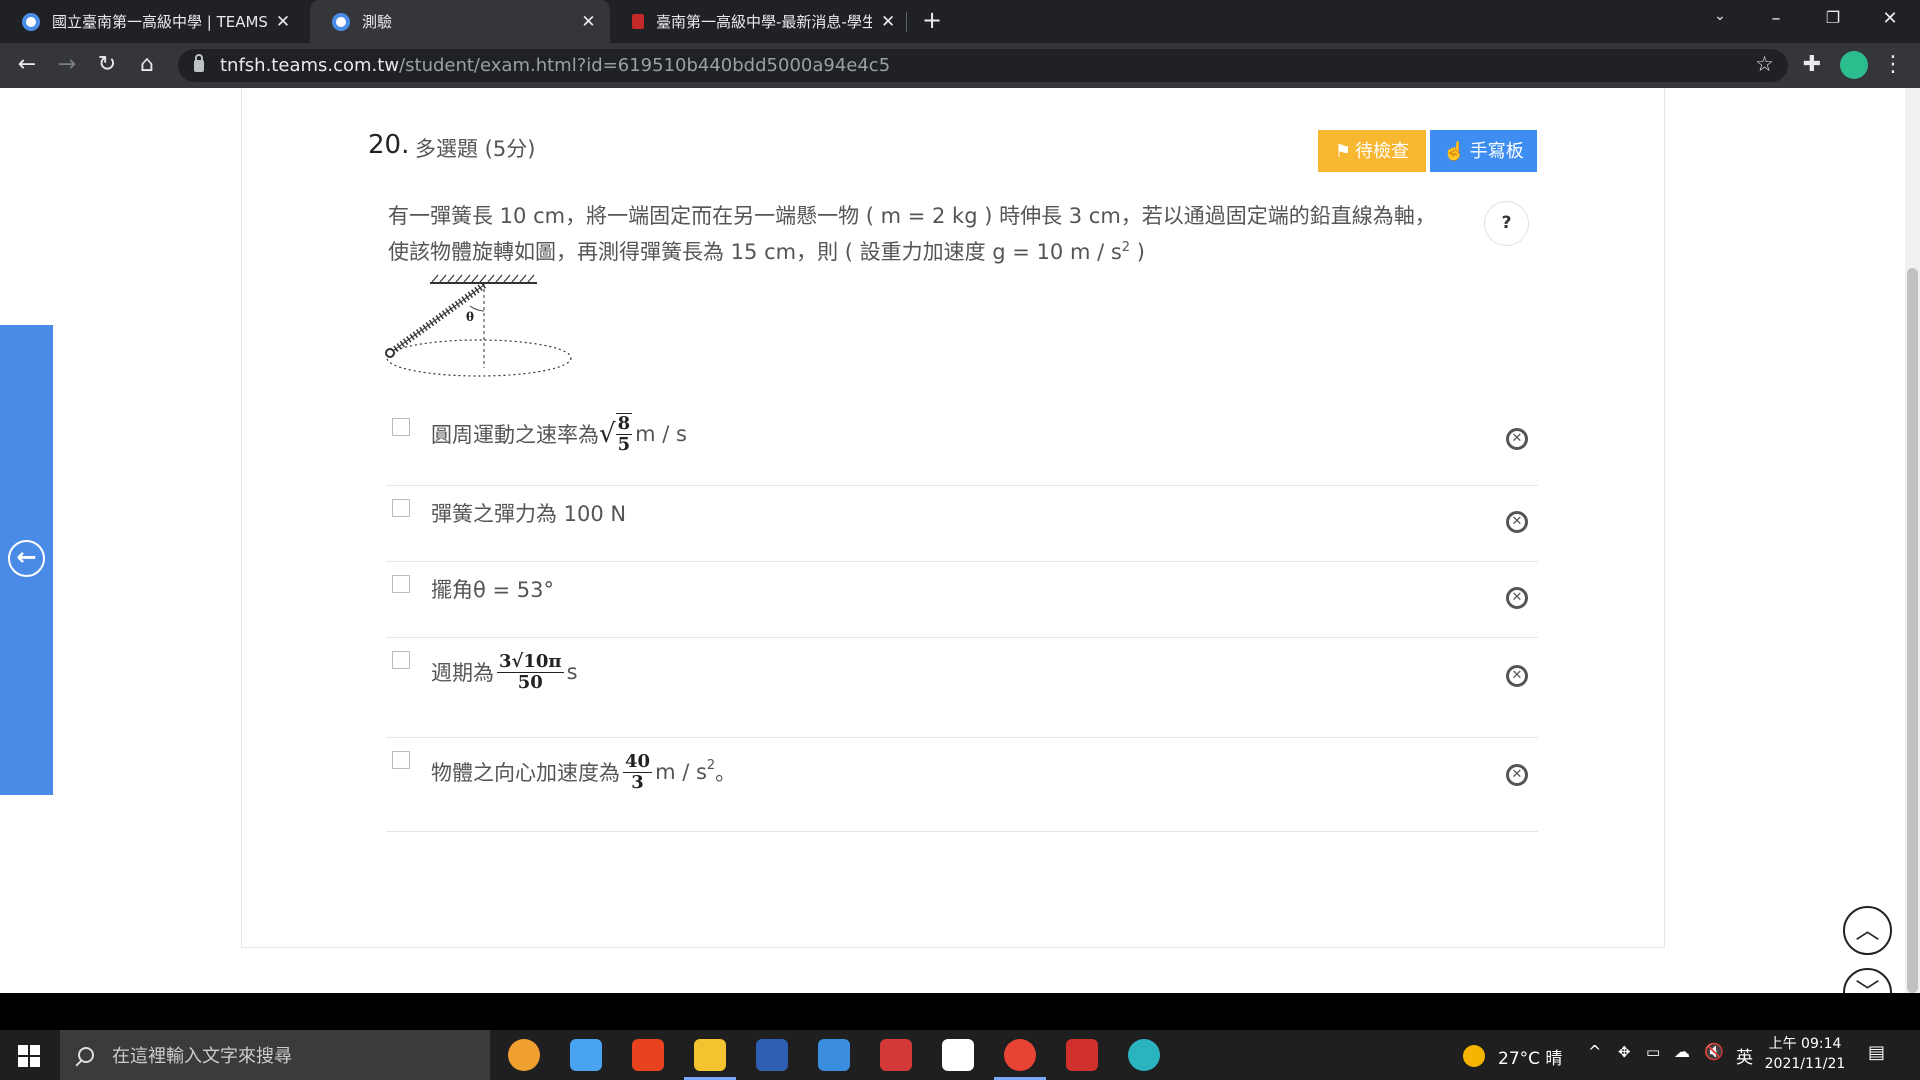  What do you see at coordinates (1517, 439) in the screenshot?
I see `eliminate-option-a-icon: ✕` at bounding box center [1517, 439].